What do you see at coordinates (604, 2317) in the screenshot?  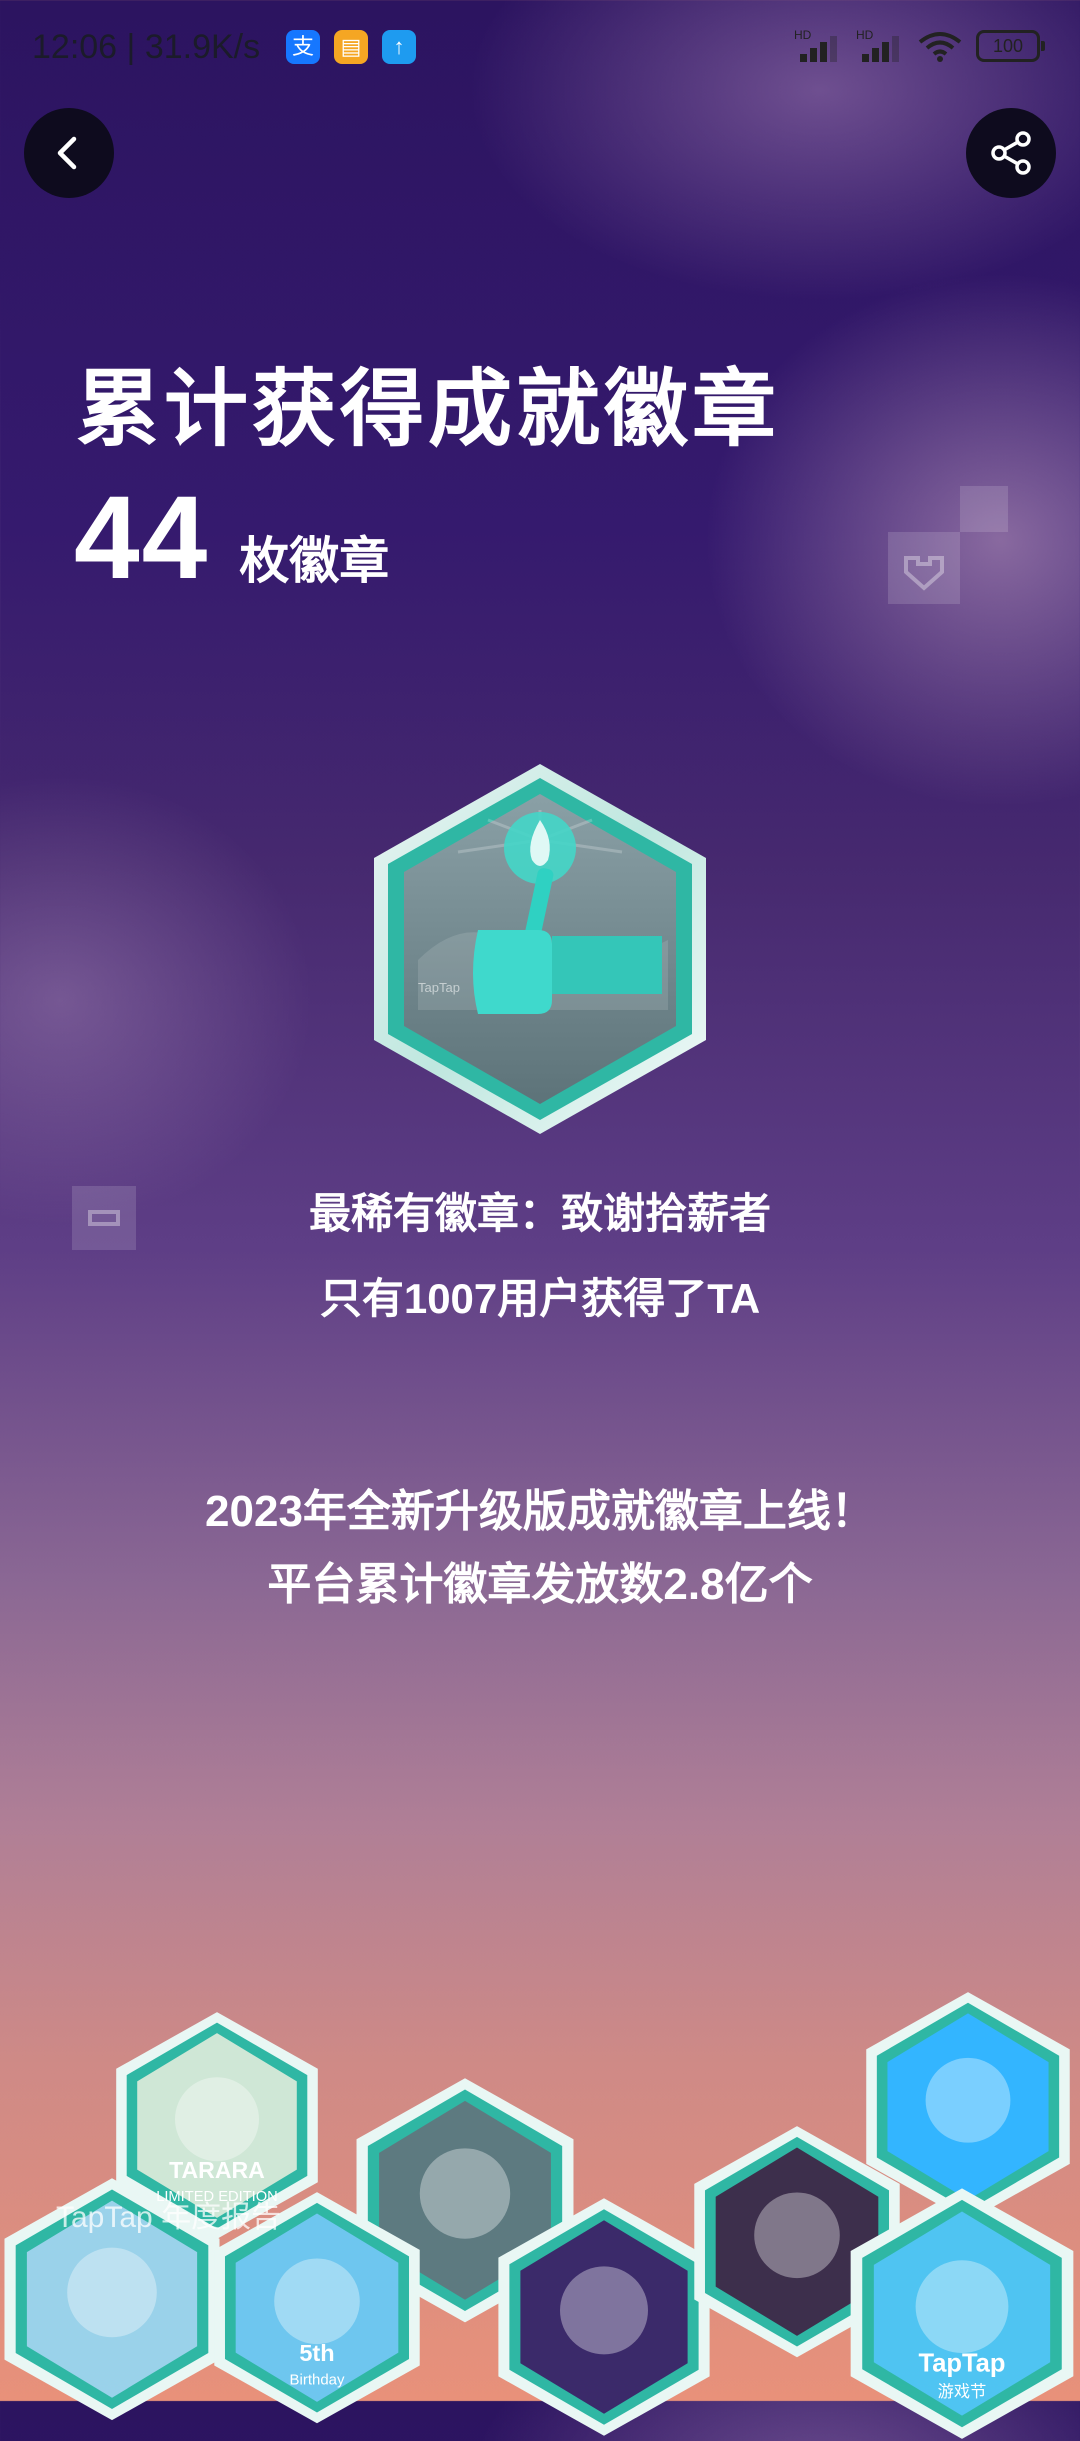 I see `hooded-badge` at bounding box center [604, 2317].